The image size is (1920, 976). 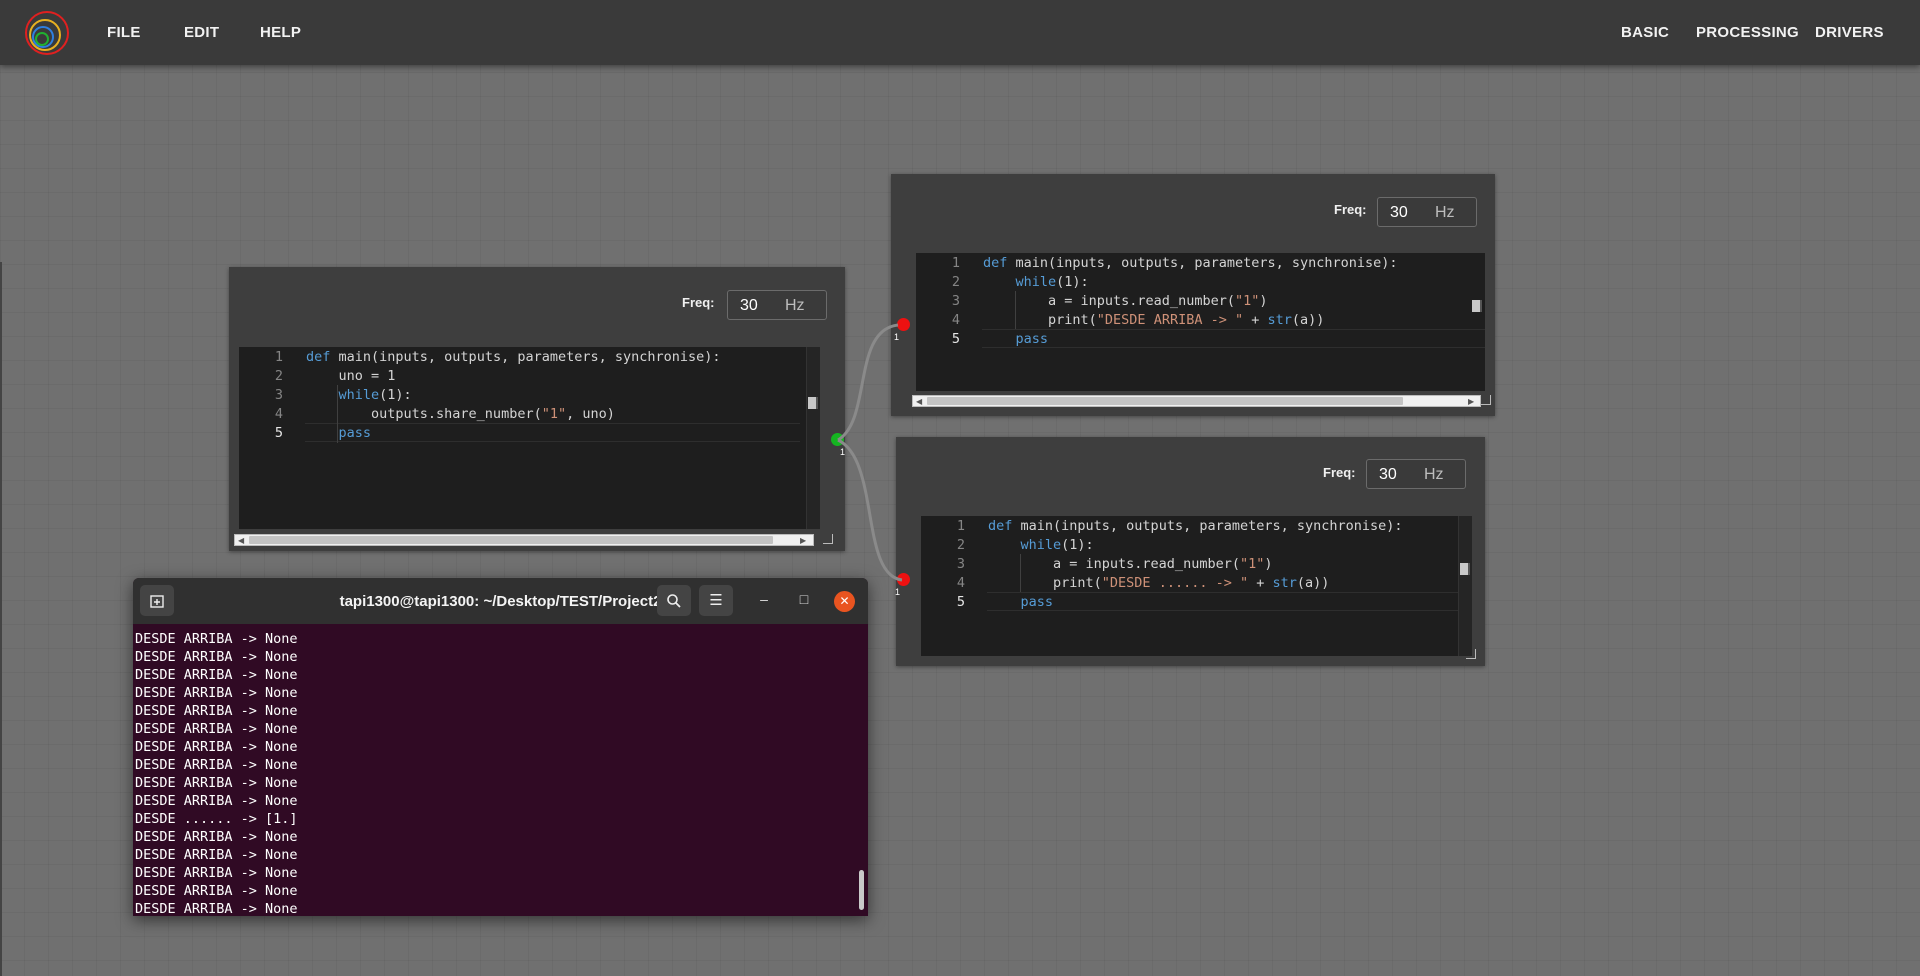 What do you see at coordinates (1, 619) in the screenshot?
I see `canvas-edge` at bounding box center [1, 619].